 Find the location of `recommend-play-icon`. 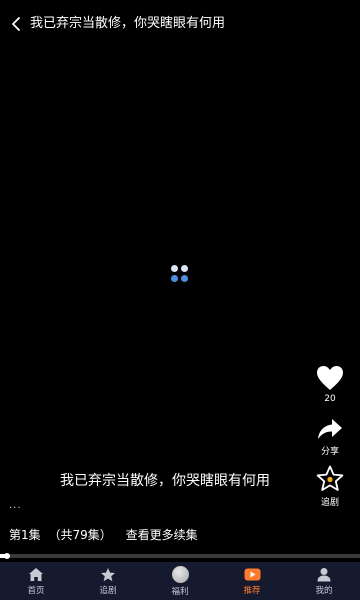

recommend-play-icon is located at coordinates (252, 574).